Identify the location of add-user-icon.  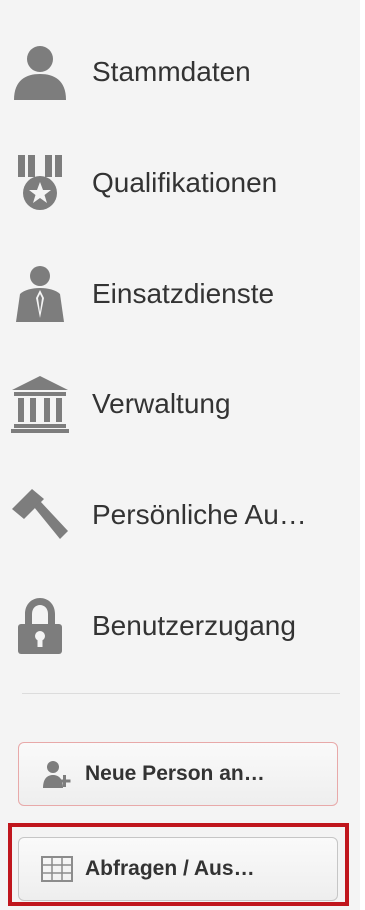
(57, 774).